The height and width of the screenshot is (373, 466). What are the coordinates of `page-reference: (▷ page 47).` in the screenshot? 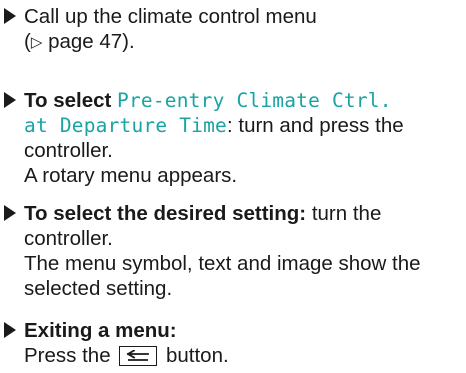 It's located at (242, 41).